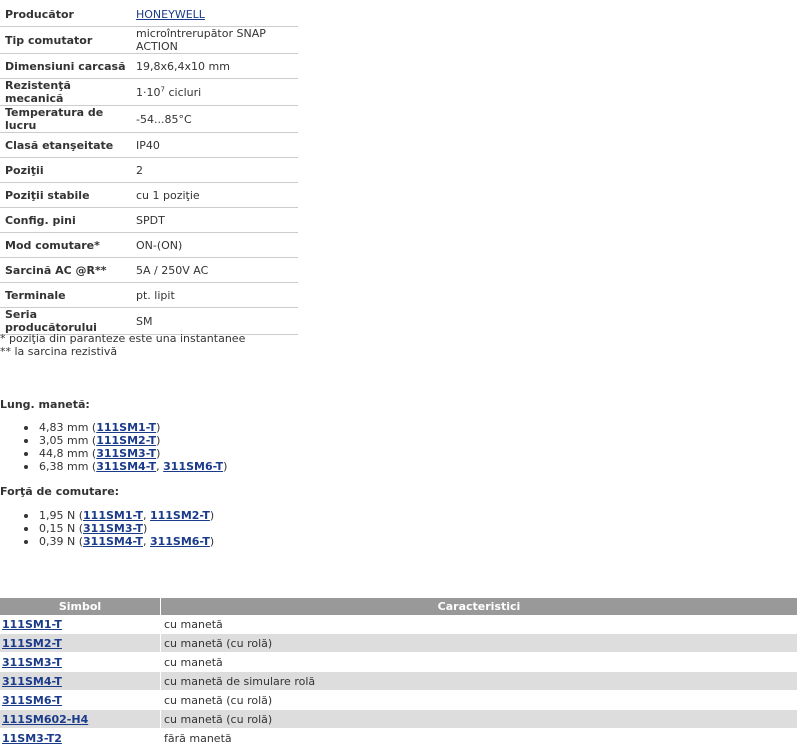  I want to click on table-row: 11SM3-T2 fără manetă, so click(398, 738).